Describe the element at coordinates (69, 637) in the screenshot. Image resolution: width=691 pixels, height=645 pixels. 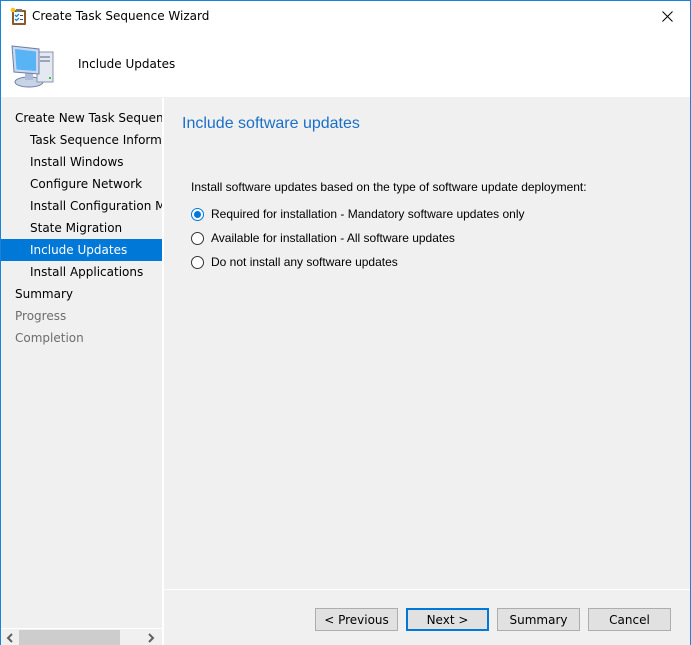
I see `scrollbar-thumb` at that location.